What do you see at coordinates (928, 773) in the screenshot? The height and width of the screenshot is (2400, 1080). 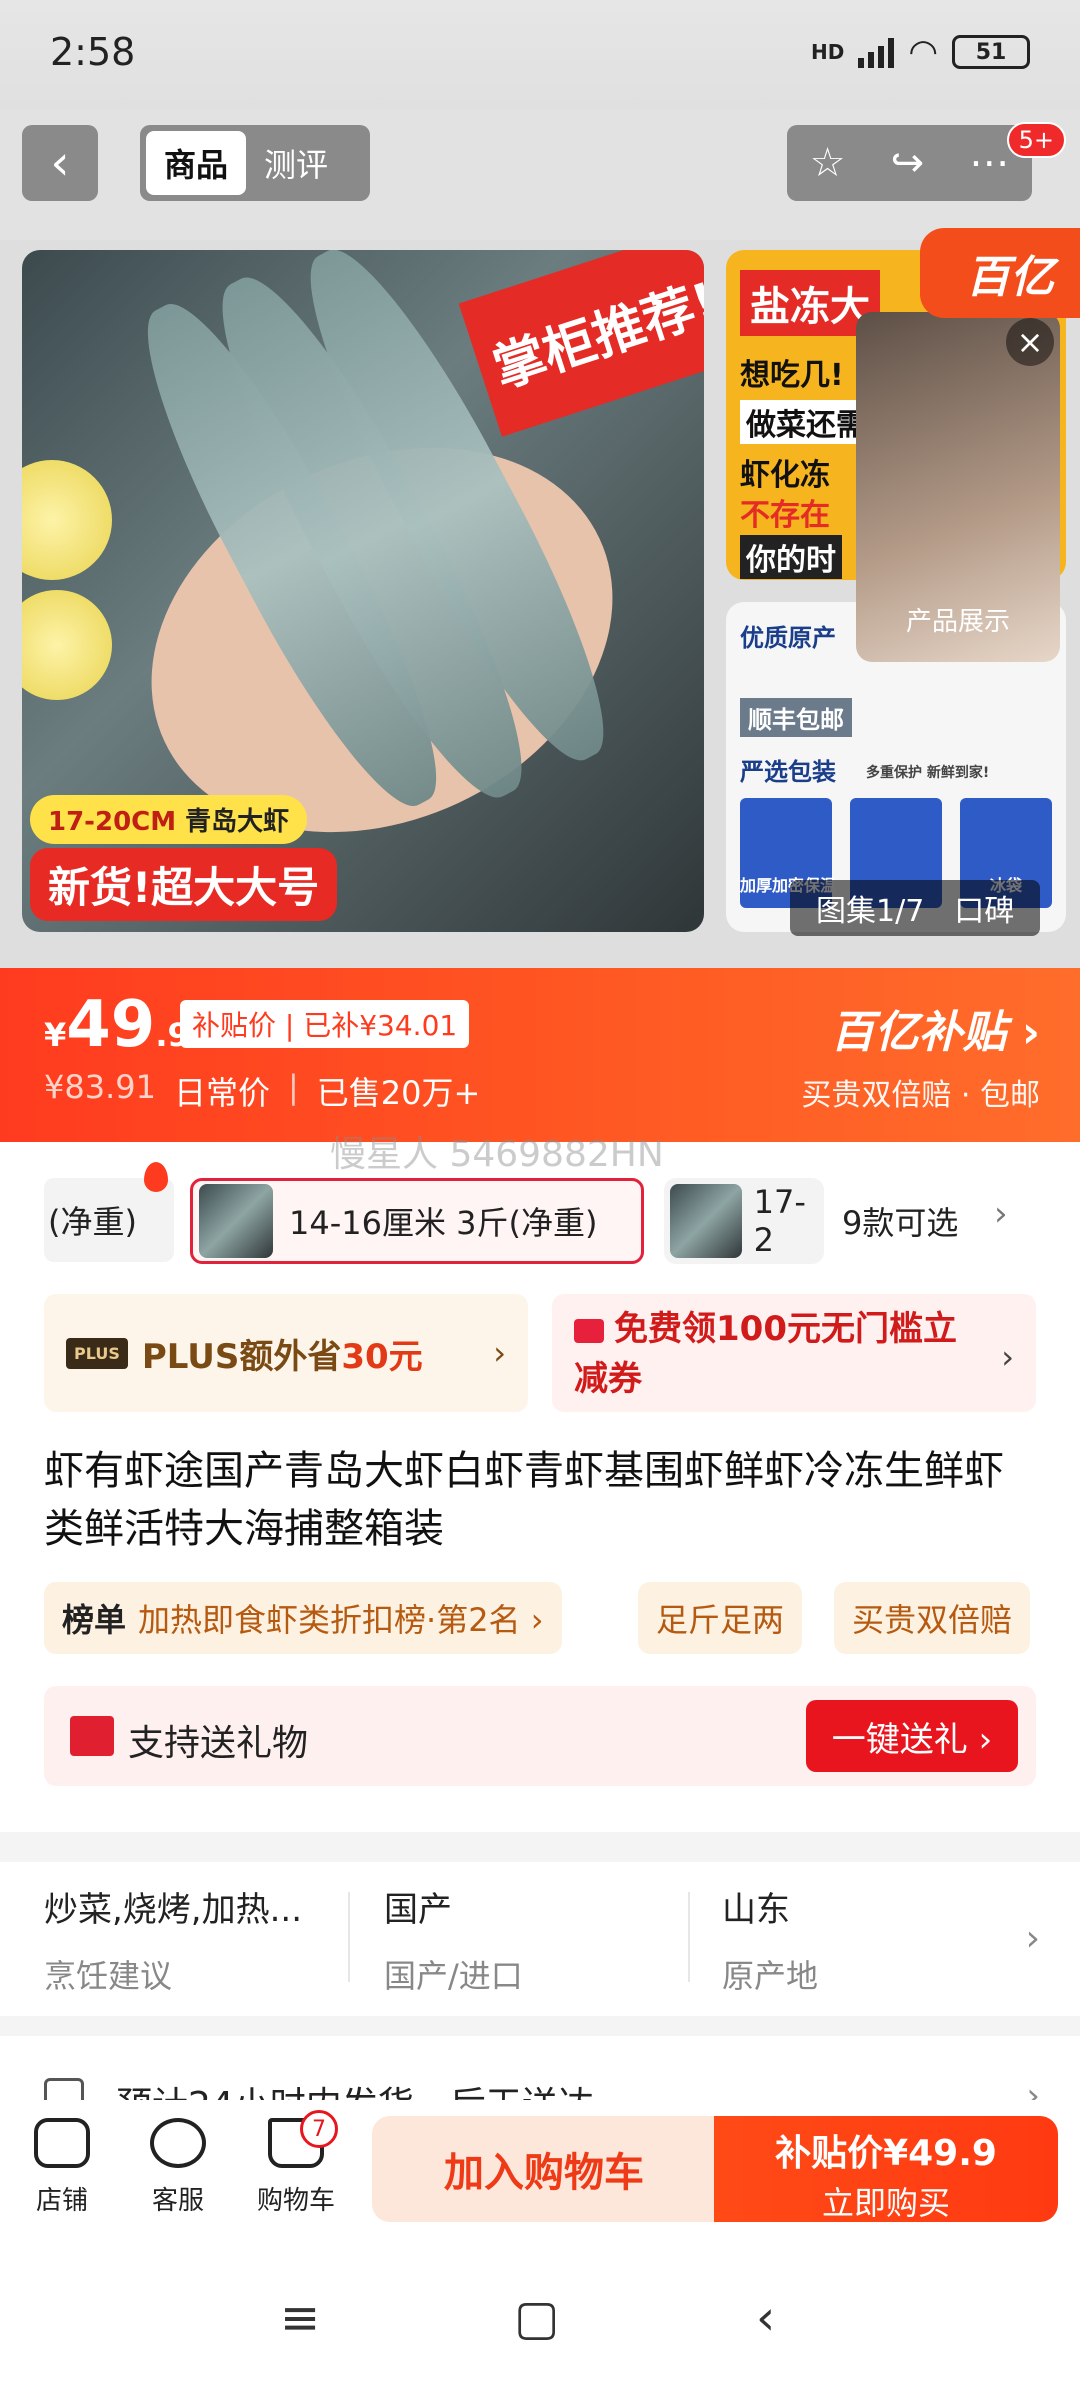 I see `side-line: 多重保护 新鲜到家!` at bounding box center [928, 773].